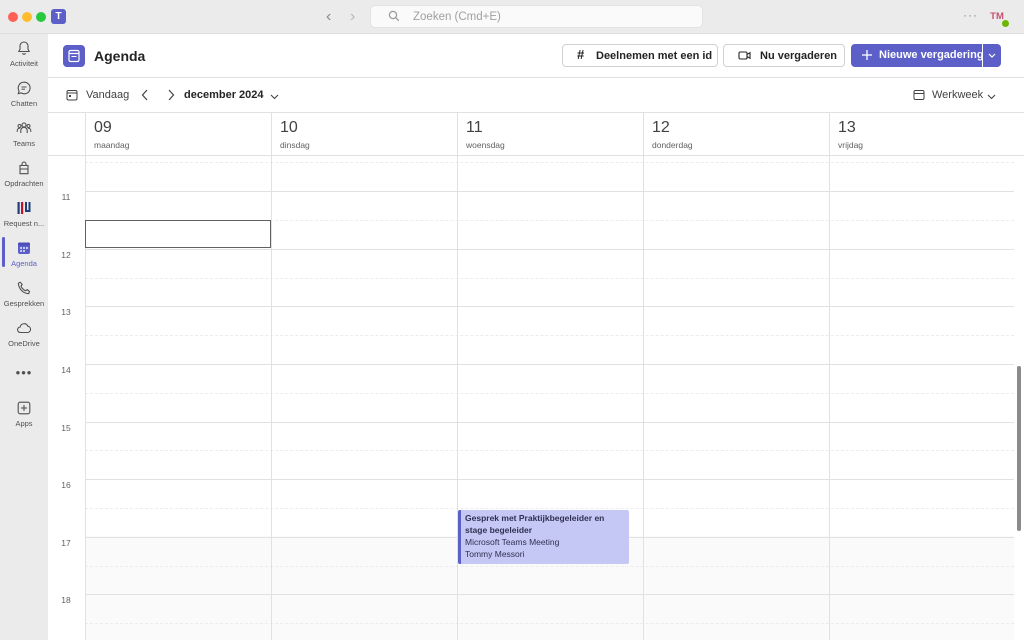  Describe the element at coordinates (103, 127) in the screenshot. I see `day-number: 09` at that location.